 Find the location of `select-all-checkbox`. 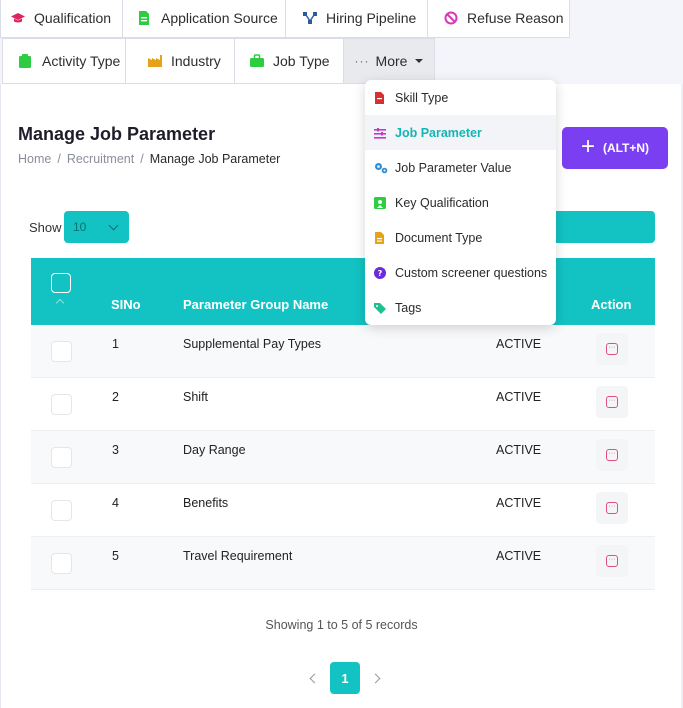

select-all-checkbox is located at coordinates (61, 283).